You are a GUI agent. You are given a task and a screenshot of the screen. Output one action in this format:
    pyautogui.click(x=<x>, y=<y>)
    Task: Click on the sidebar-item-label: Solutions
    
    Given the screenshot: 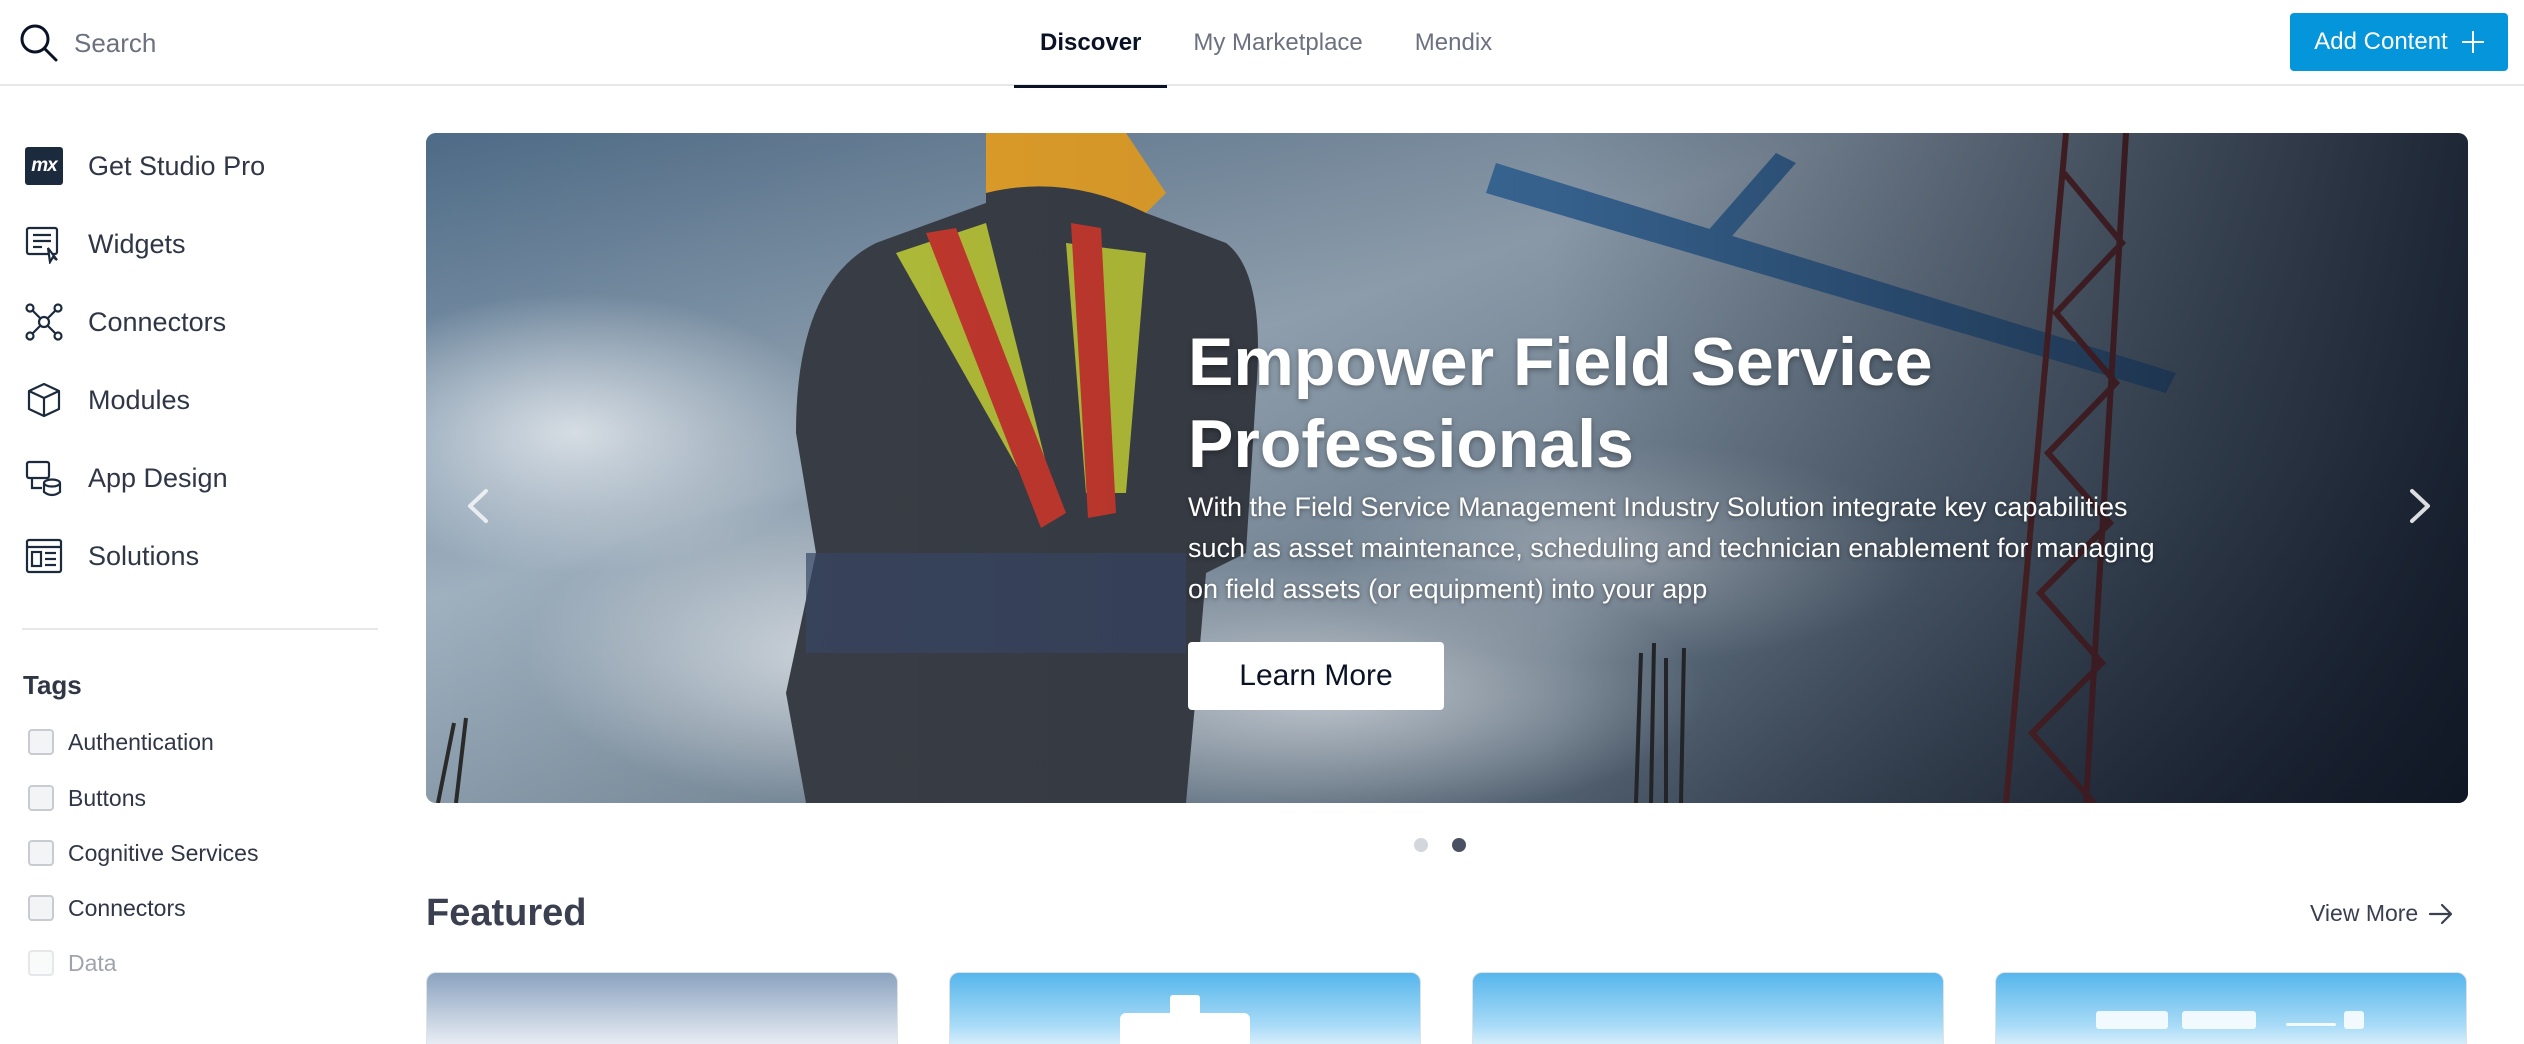 What is the action you would take?
    pyautogui.click(x=144, y=555)
    